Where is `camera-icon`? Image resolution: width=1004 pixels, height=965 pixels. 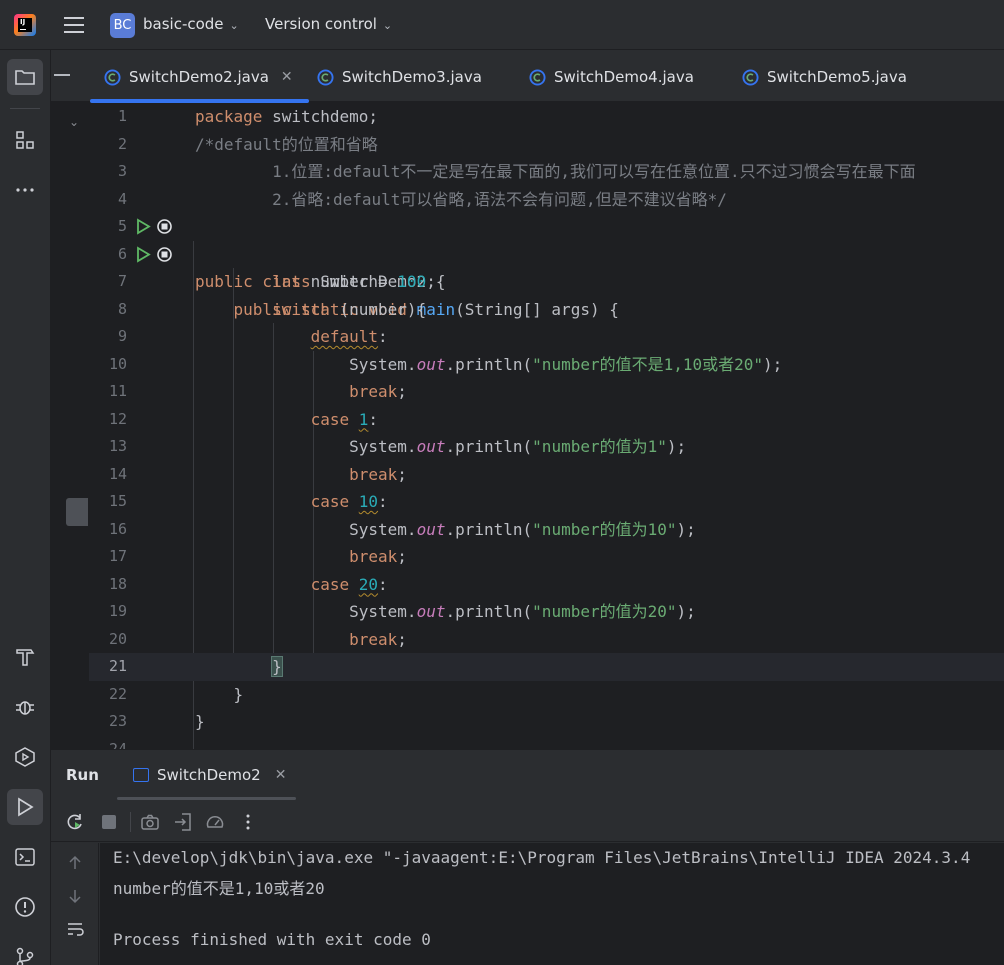 camera-icon is located at coordinates (150, 822).